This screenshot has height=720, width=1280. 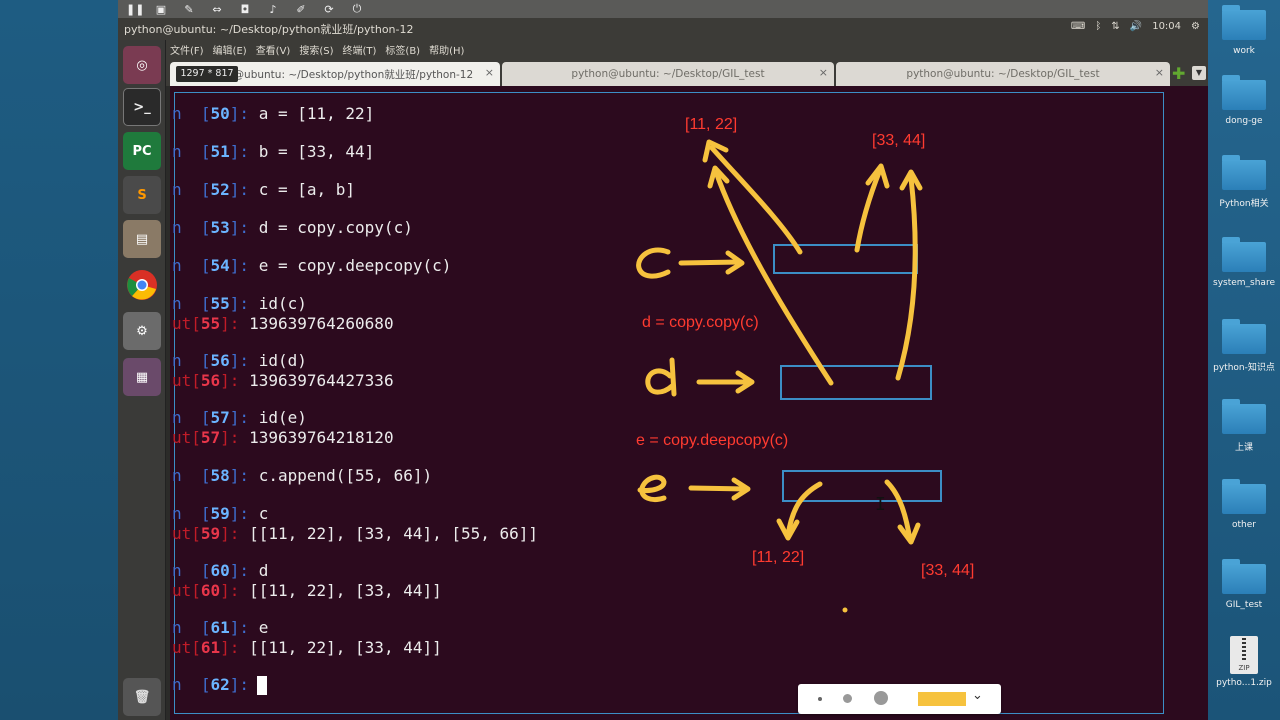 I want to click on chevron-down-icon: ⌄, so click(x=977, y=695).